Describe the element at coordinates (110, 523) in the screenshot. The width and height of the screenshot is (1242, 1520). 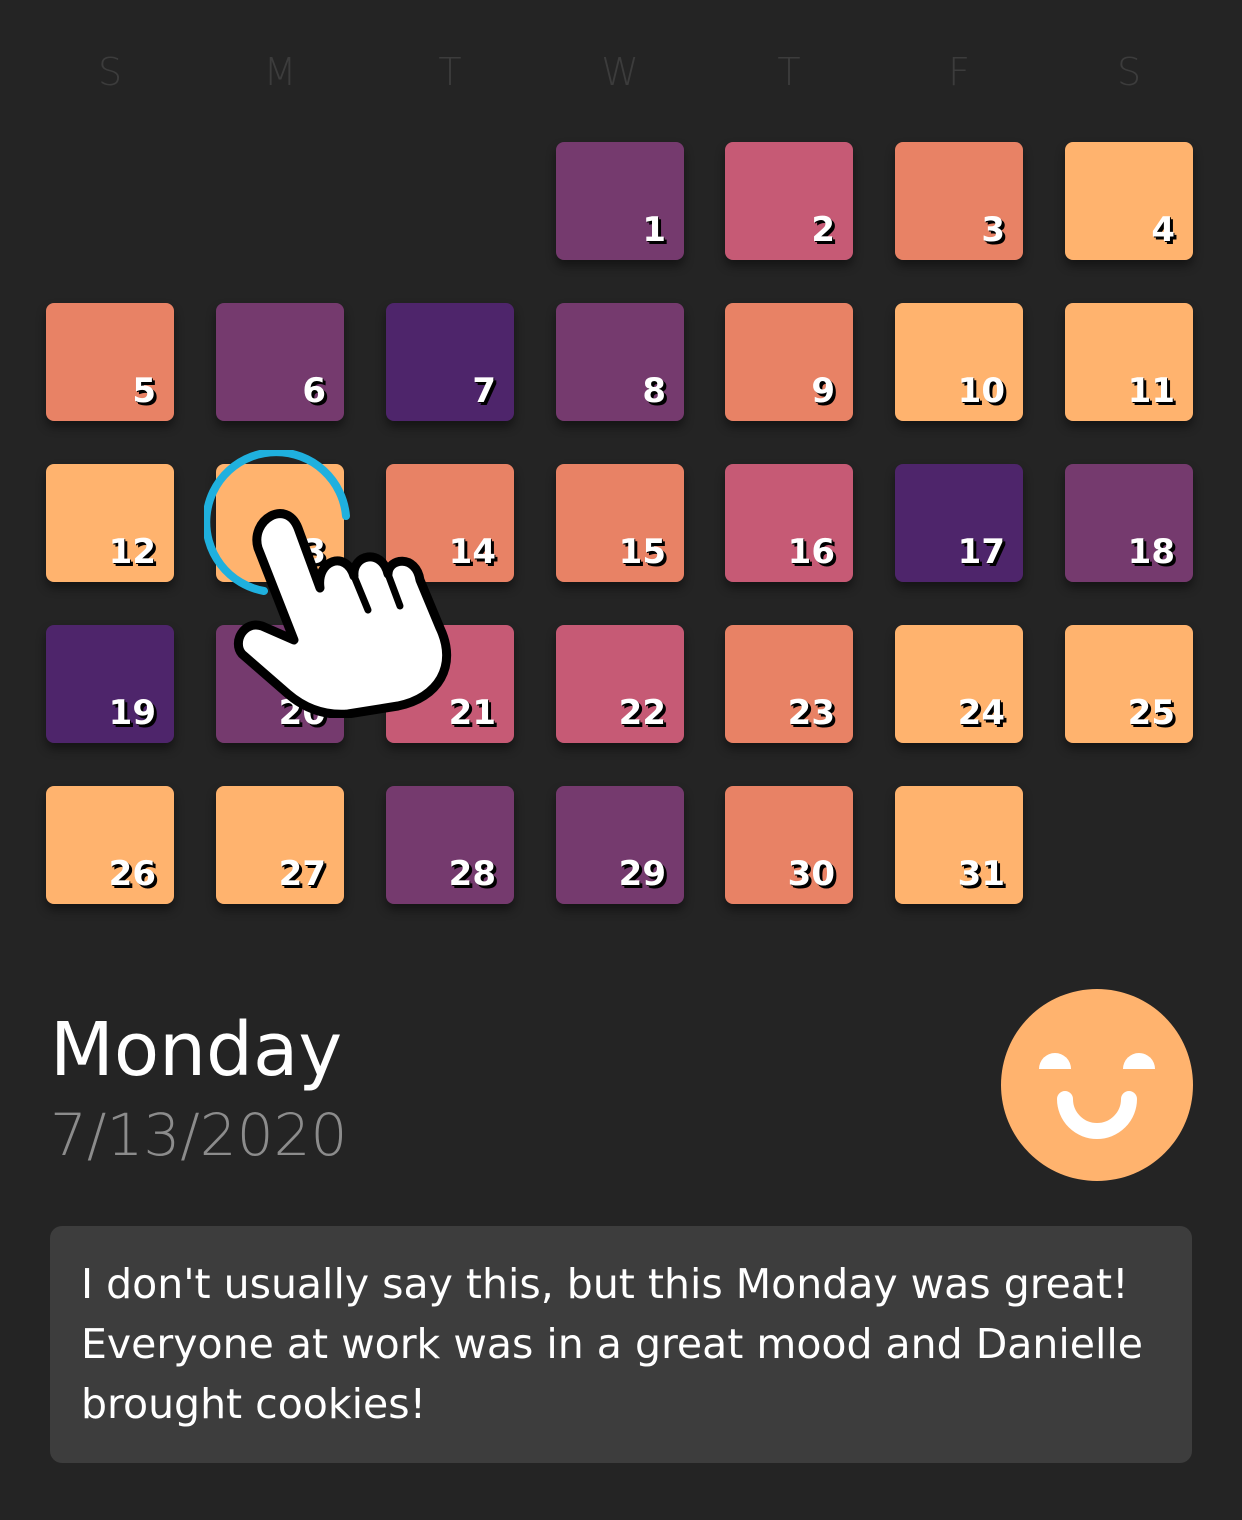
I see `calendar-day: 12` at that location.